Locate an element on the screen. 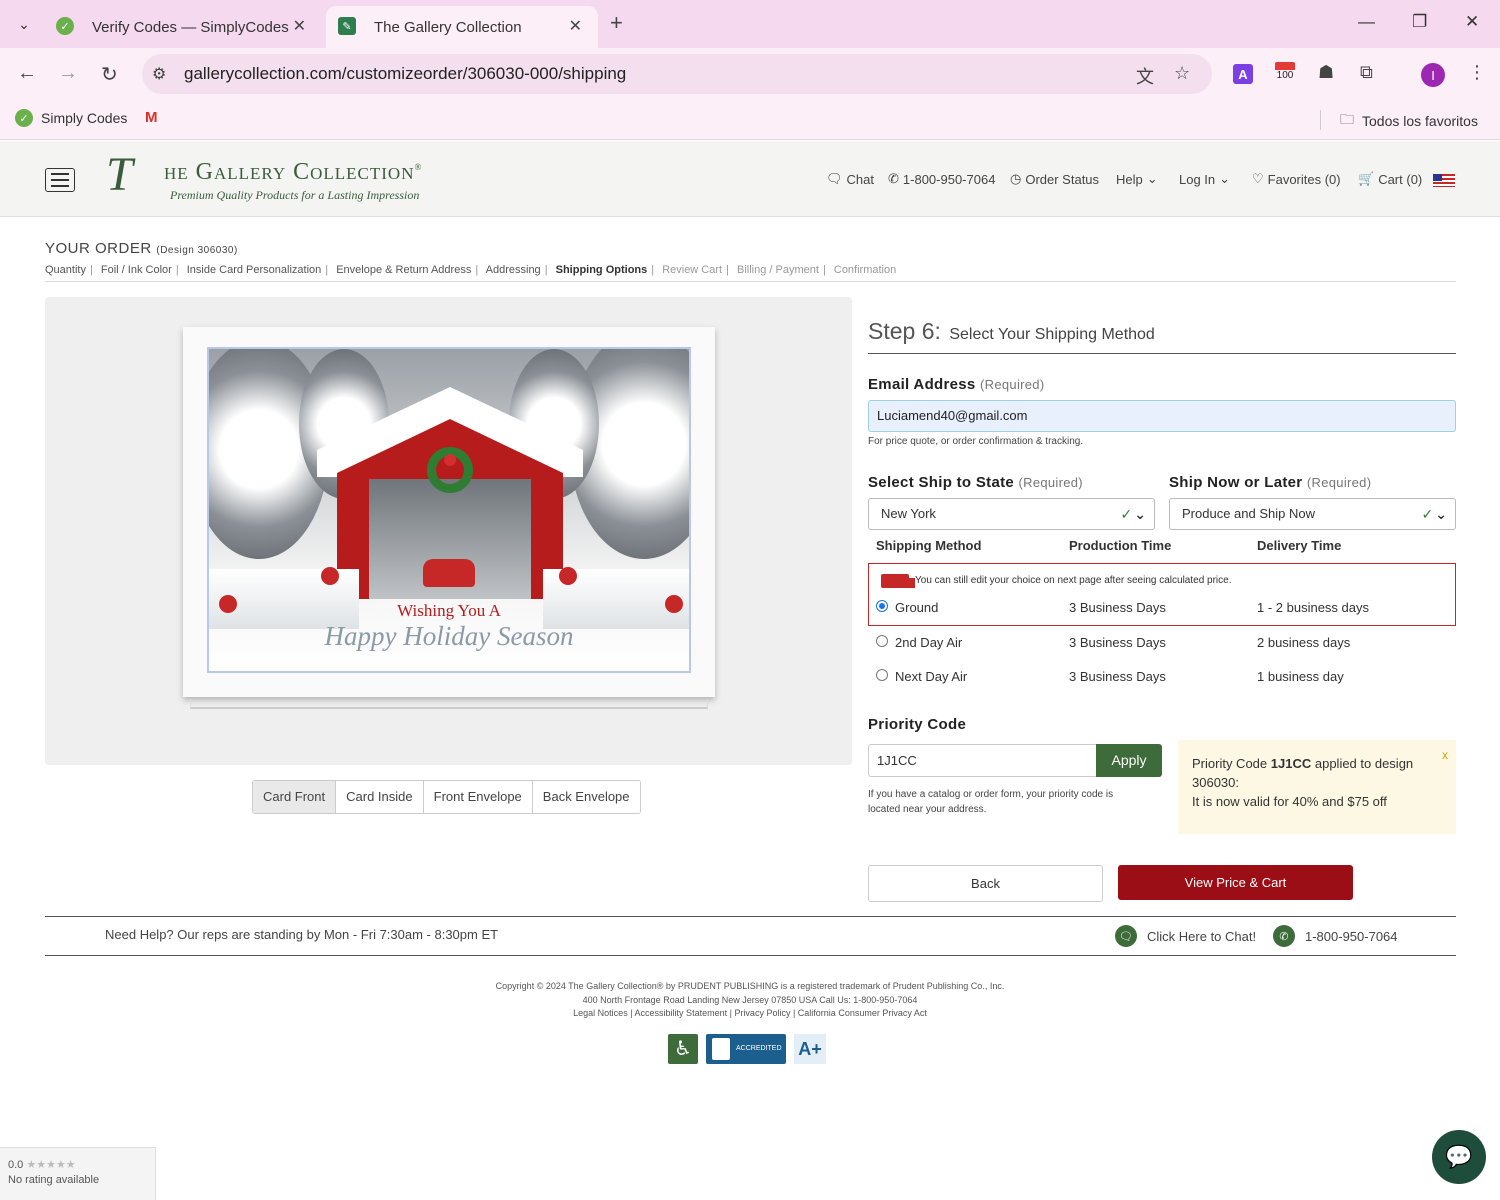  close-window-icon: ✕ is located at coordinates (1472, 22).